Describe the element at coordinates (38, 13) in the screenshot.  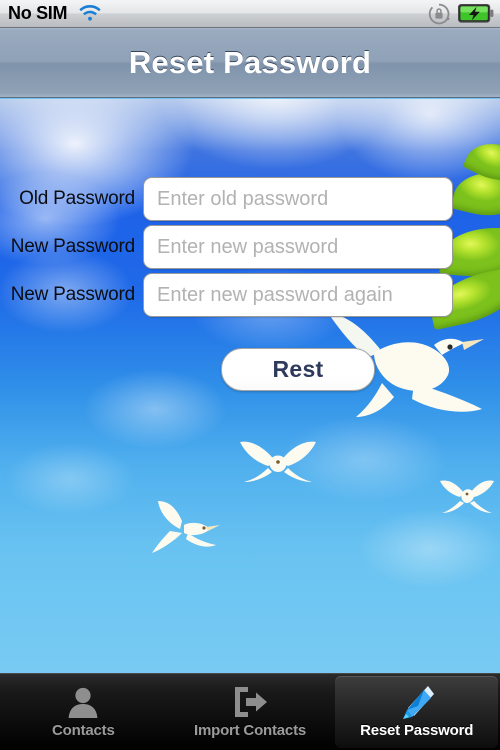
I see `carrier-label: No SIM` at that location.